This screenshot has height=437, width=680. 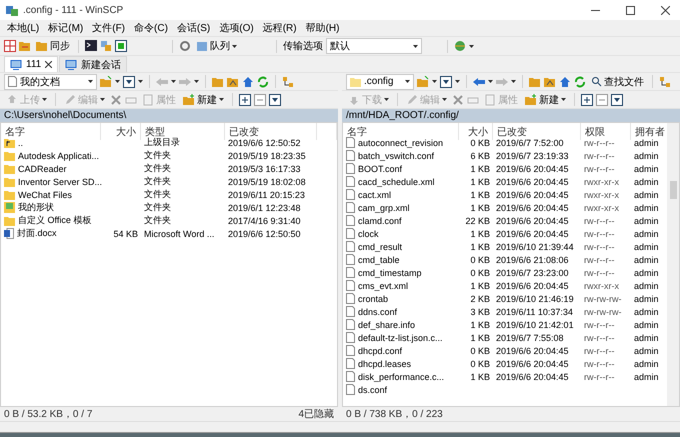 What do you see at coordinates (185, 46) in the screenshot?
I see `settings-icon` at bounding box center [185, 46].